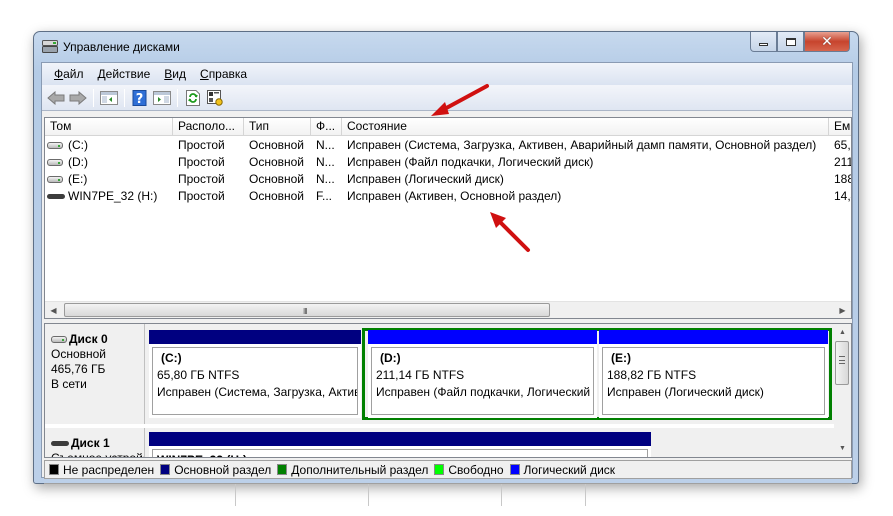  I want to click on disk-name: Диск 1, so click(97, 443).